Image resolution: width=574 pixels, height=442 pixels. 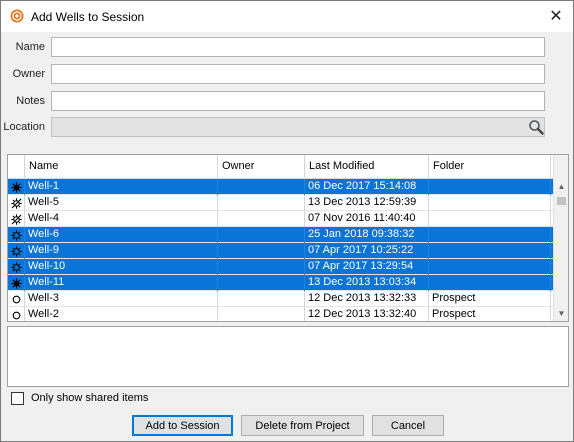 I want to click on table-row: Well-11 13 Dec 2013 13:03:34, so click(x=280, y=283).